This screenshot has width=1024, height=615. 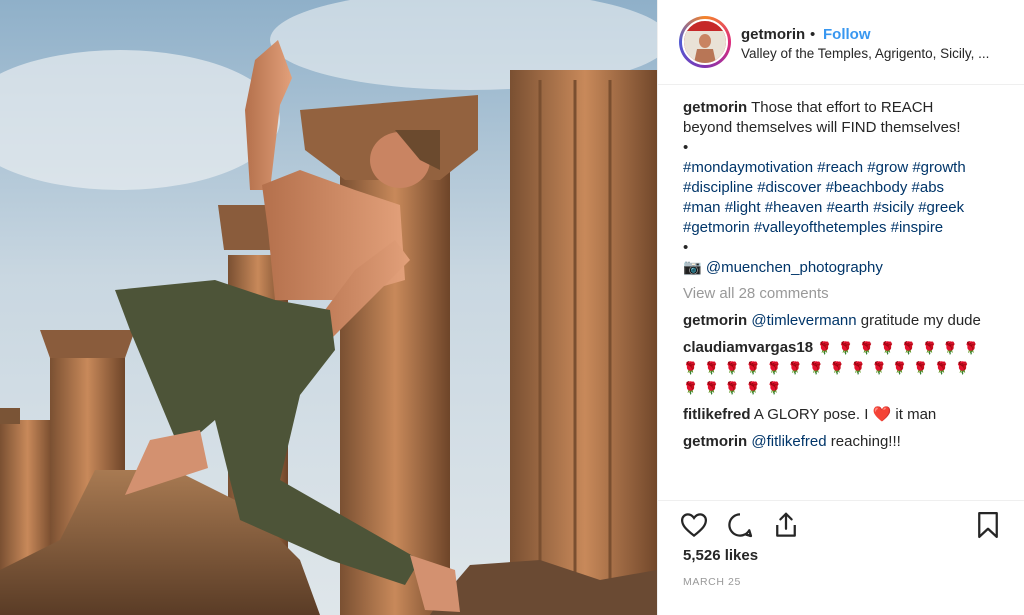 What do you see at coordinates (794, 207) in the screenshot?
I see `hashtag-link: #heaven` at bounding box center [794, 207].